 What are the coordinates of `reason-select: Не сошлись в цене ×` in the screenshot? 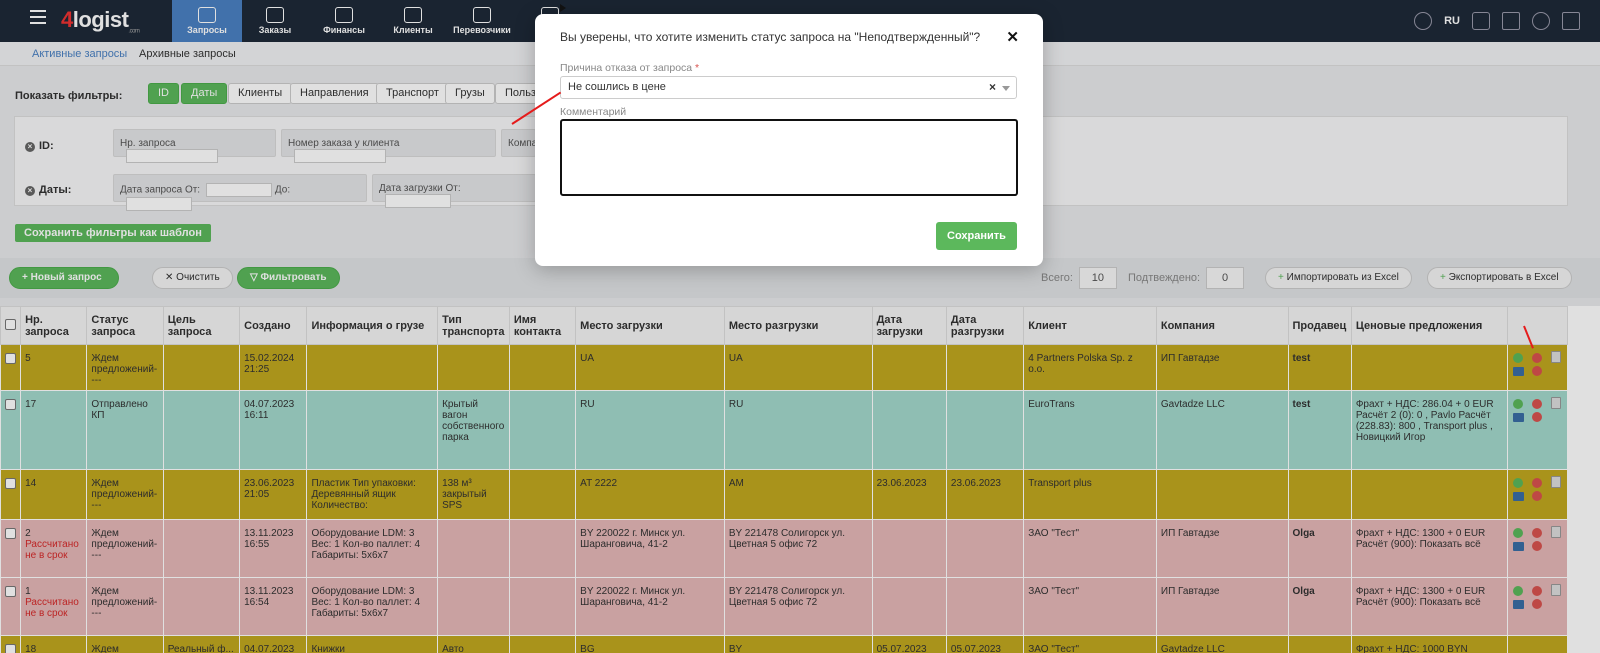 It's located at (788, 87).